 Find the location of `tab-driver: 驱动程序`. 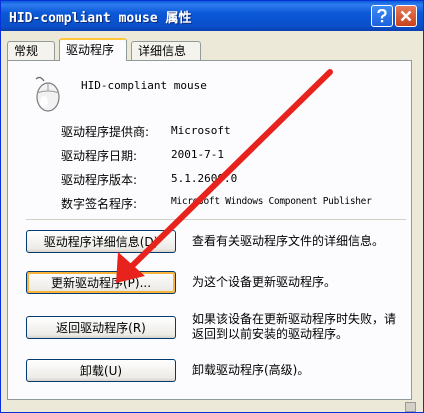

tab-driver: 驱动程序 is located at coordinates (93, 49).